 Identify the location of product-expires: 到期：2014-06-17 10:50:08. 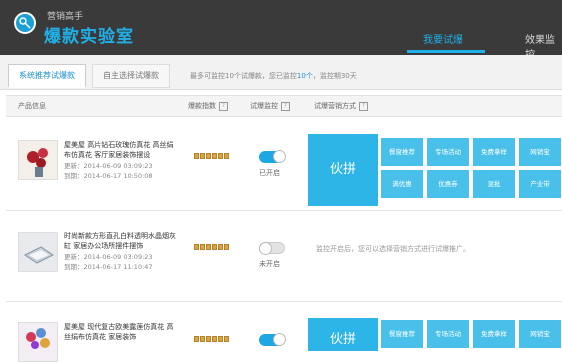
(108, 176).